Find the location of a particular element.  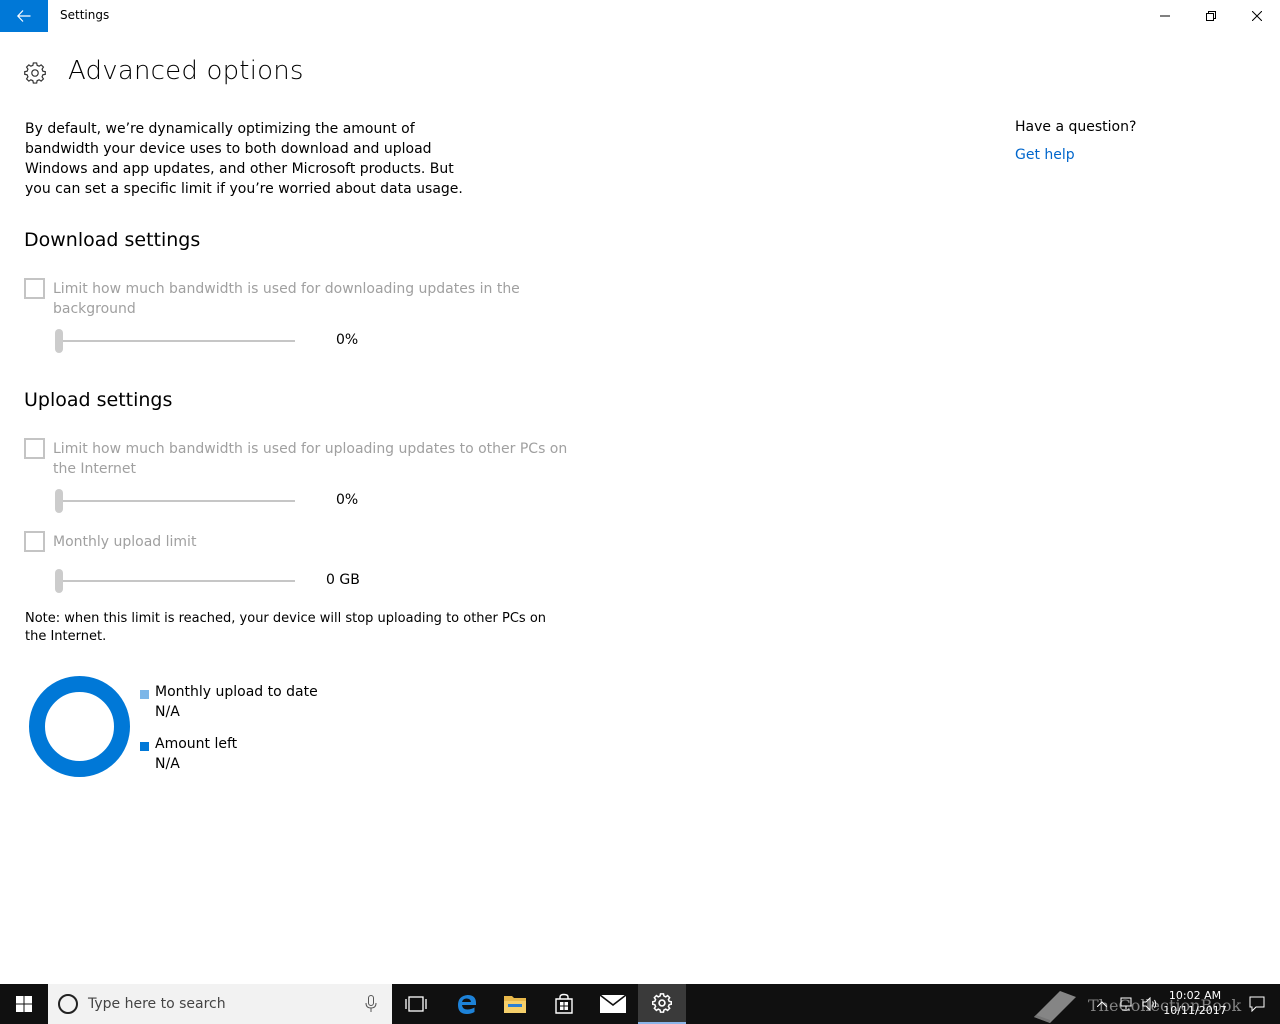

store-button is located at coordinates (564, 1004).